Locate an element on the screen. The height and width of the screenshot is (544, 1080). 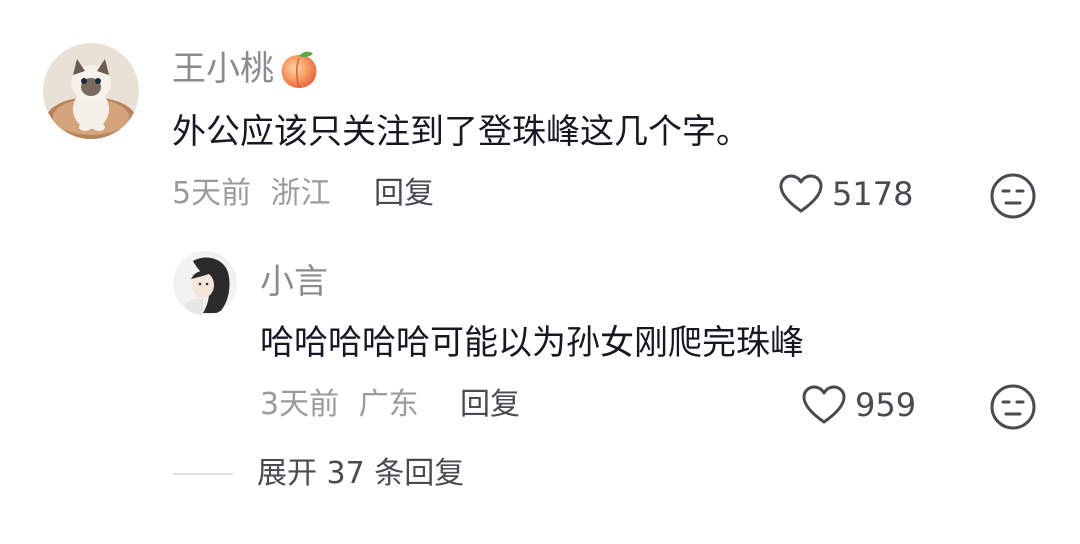
peach-emoji-icon is located at coordinates (299, 69).